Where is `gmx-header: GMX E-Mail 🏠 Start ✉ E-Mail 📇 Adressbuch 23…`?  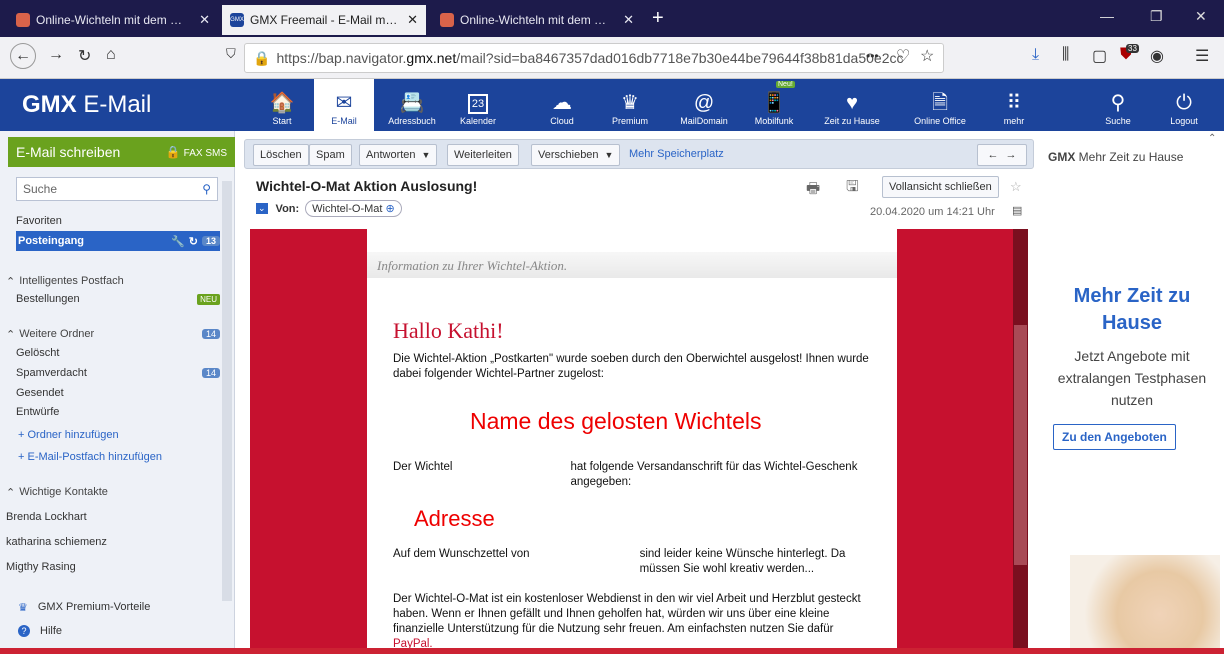
gmx-header: GMX E-Mail 🏠 Start ✉ E-Mail 📇 Adressbuch 23… is located at coordinates (612, 105).